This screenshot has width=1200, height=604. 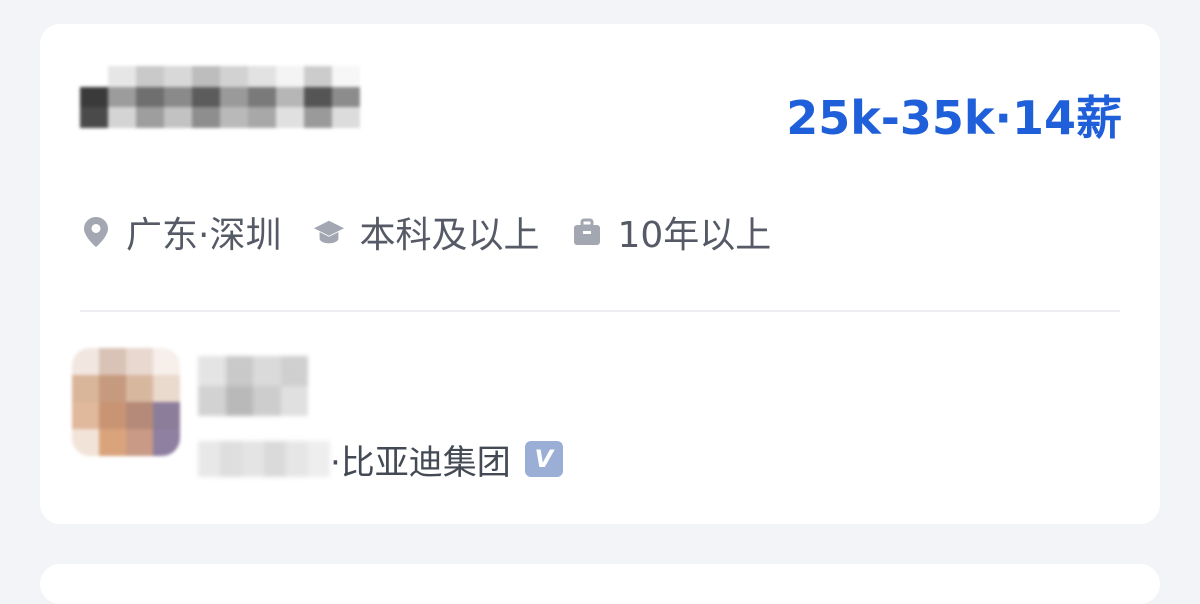 I want to click on education-text: 本科及以上, so click(x=449, y=235).